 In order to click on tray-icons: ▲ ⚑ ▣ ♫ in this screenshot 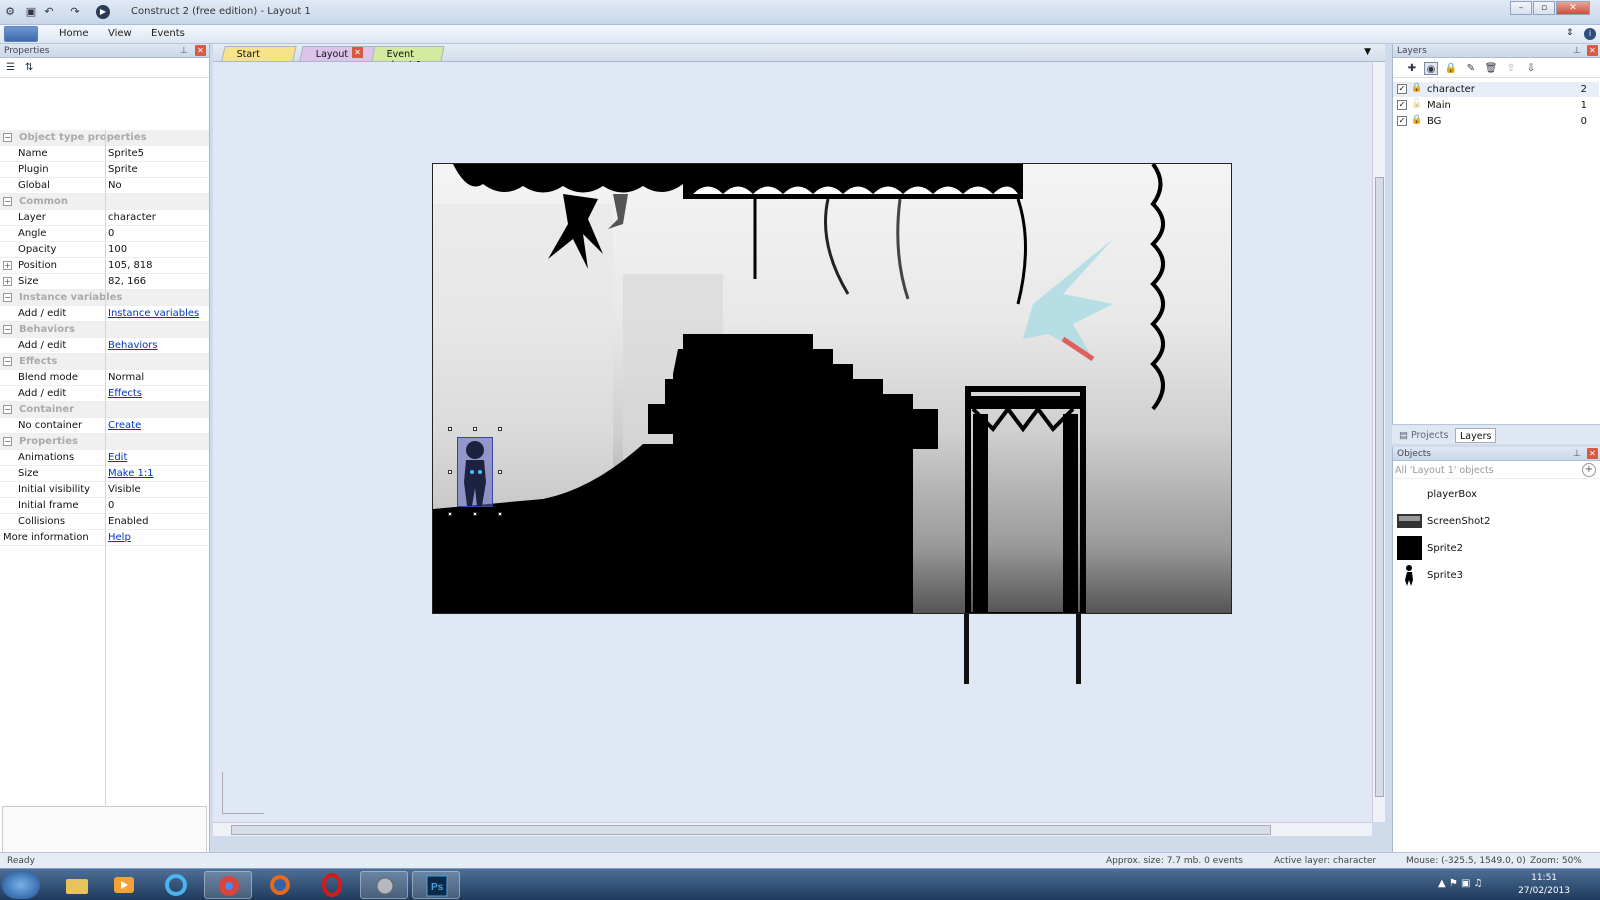, I will do `click(1460, 883)`.